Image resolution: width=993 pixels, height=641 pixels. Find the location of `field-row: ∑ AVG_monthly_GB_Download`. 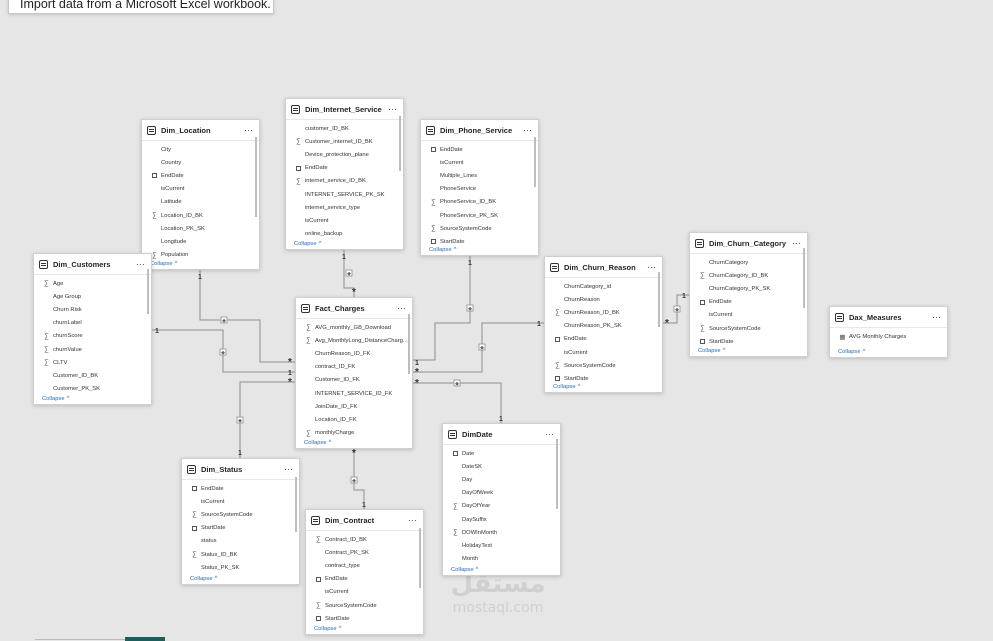

field-row: ∑ AVG_monthly_GB_Download is located at coordinates (354, 327).